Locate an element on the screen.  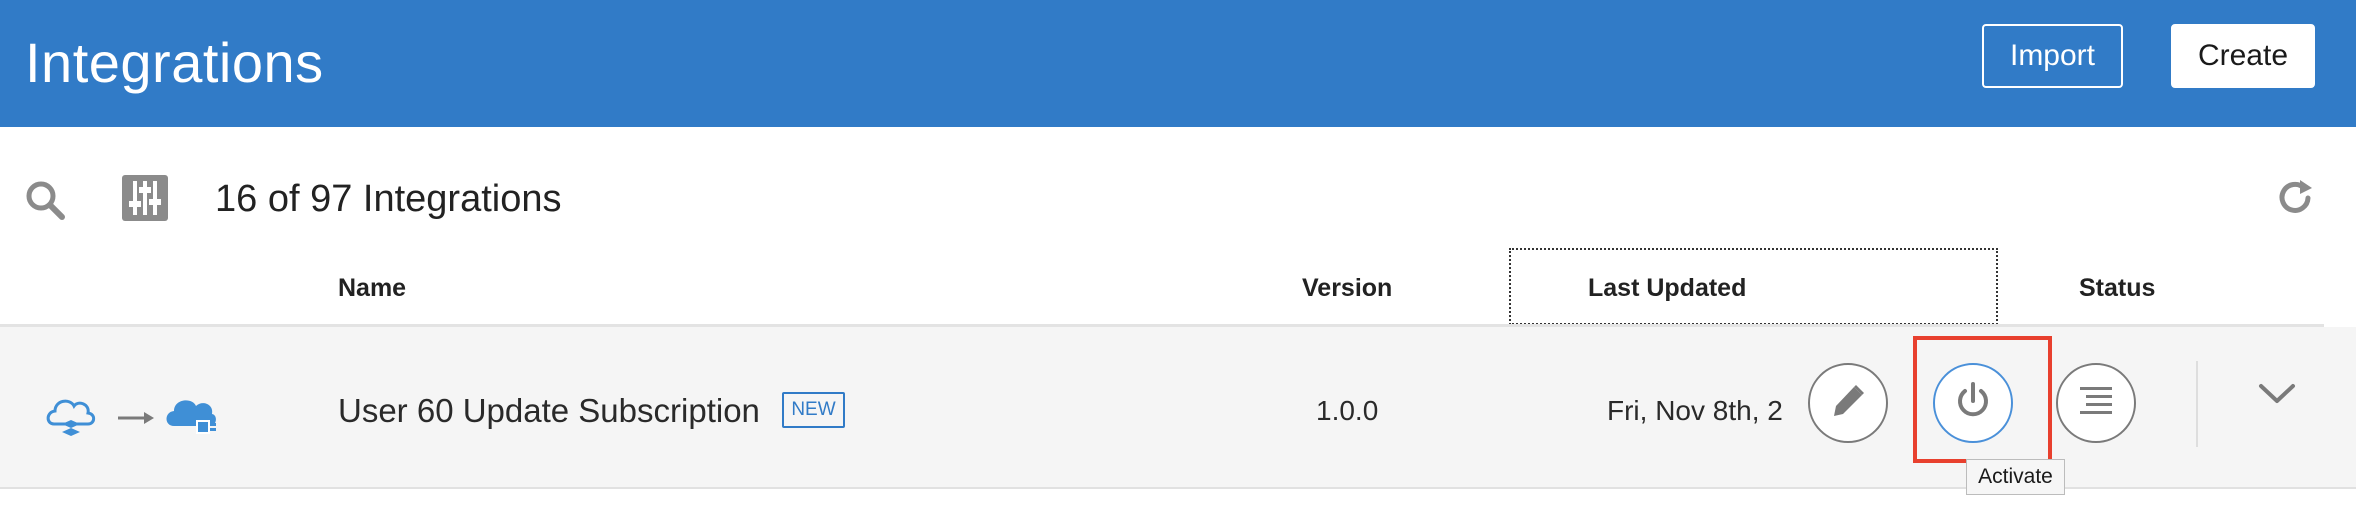
expand-row-button is located at coordinates (2277, 396).